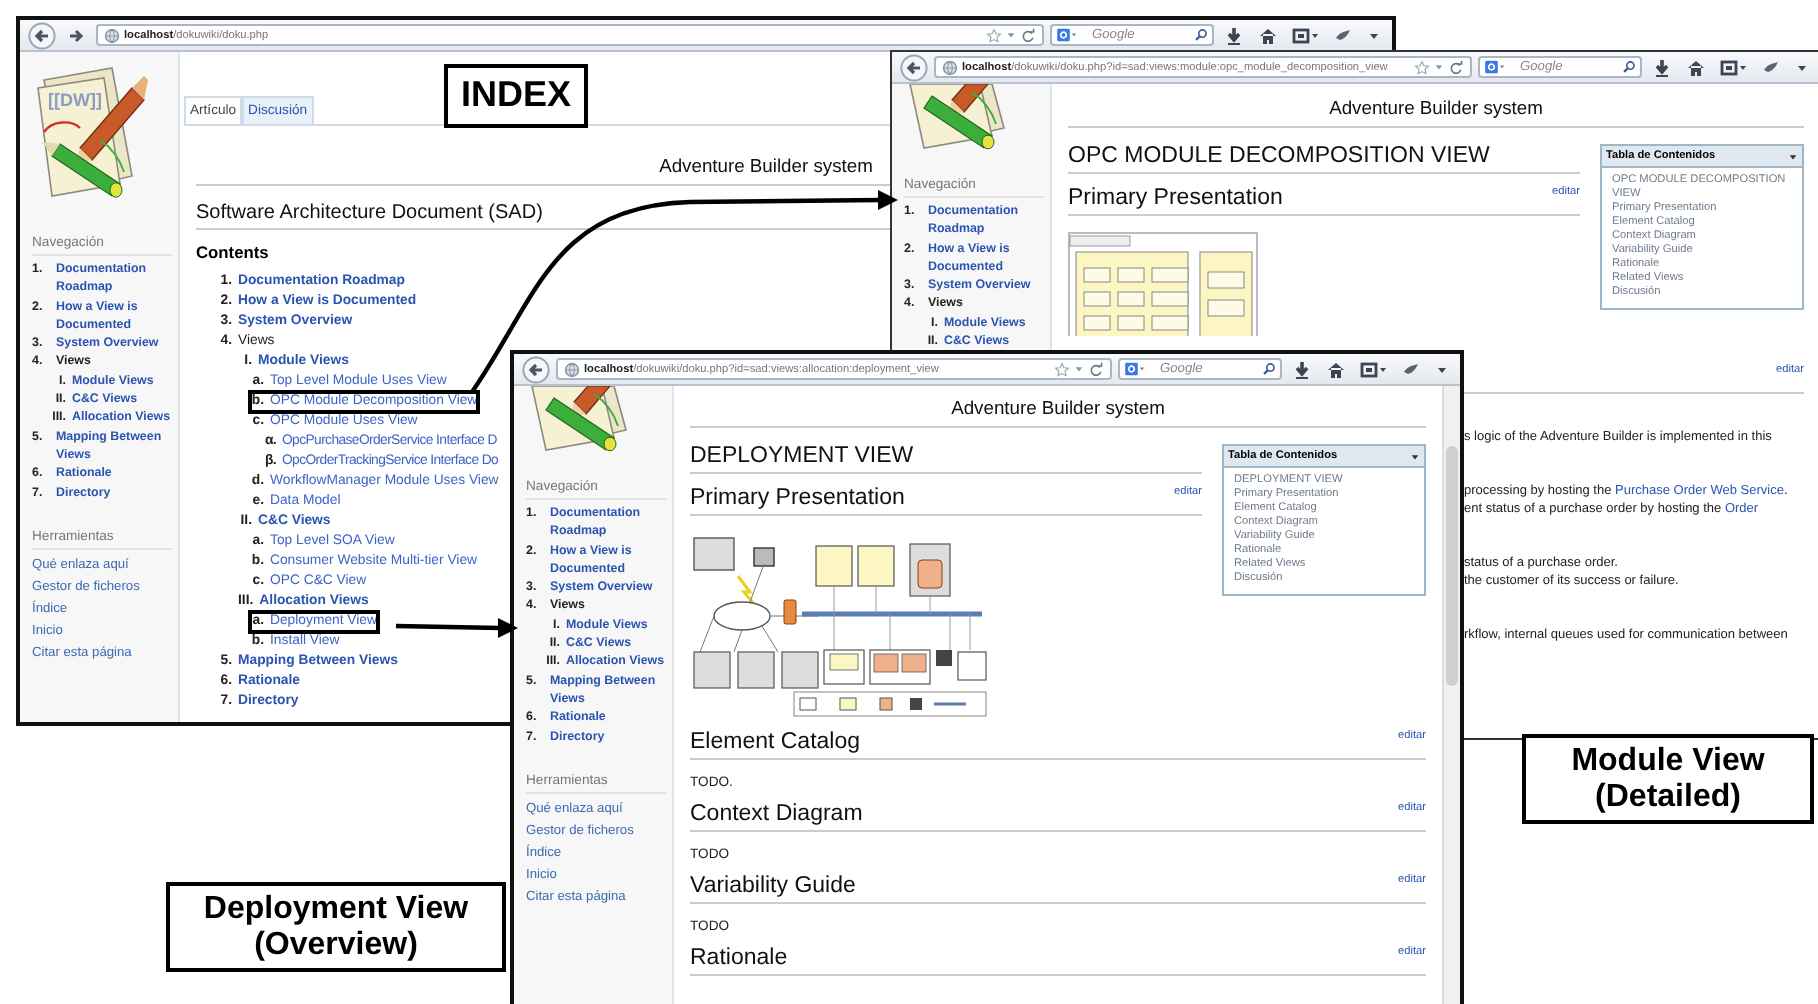  I want to click on contents-heading: Contents, so click(232, 252).